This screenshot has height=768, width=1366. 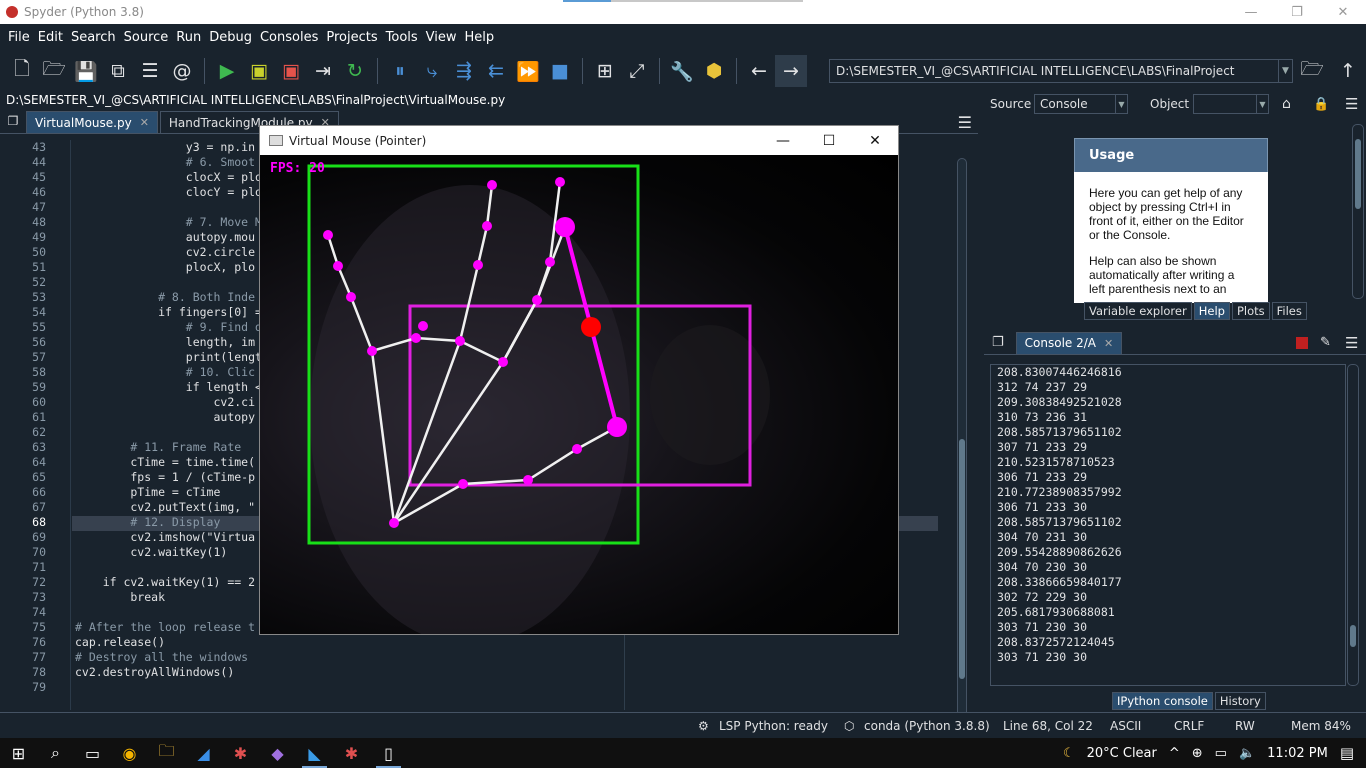 What do you see at coordinates (355, 71) in the screenshot?
I see `rerun-icon: ↻` at bounding box center [355, 71].